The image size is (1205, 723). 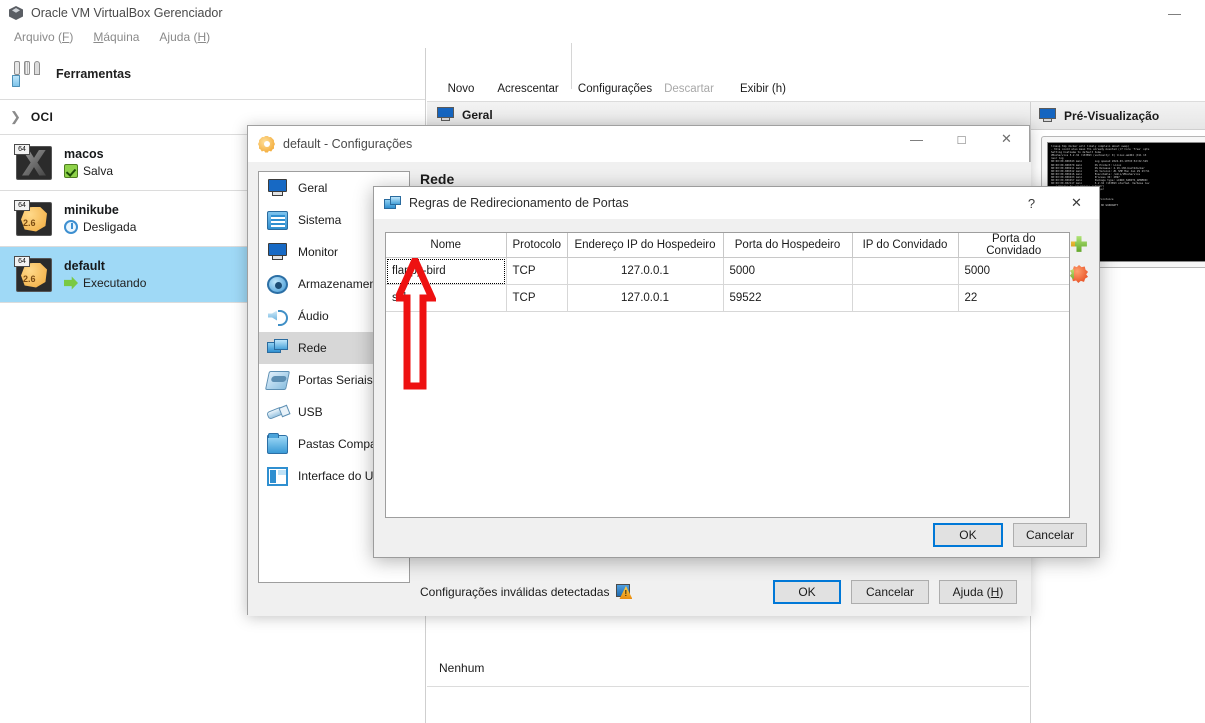 What do you see at coordinates (762, 89) in the screenshot?
I see `toolbar-exibir-label: Exibir (h)` at bounding box center [762, 89].